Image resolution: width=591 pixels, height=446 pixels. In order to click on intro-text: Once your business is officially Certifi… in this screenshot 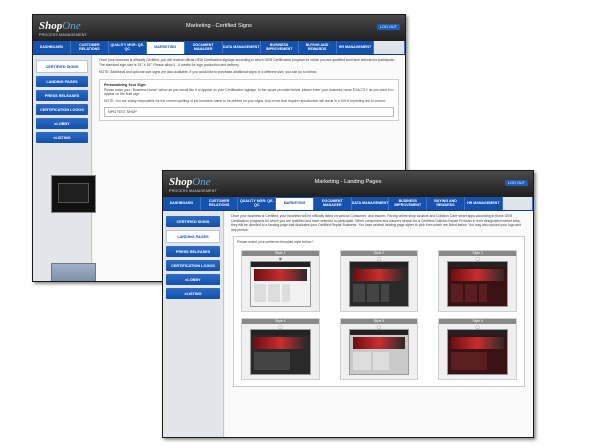, I will do `click(247, 62)`.